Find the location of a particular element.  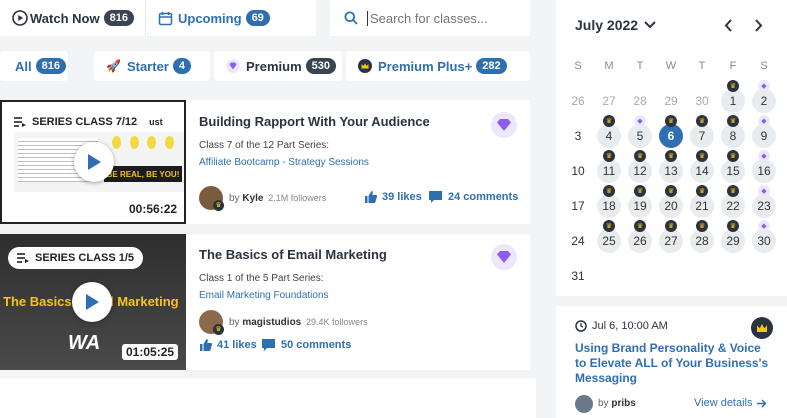

calendar-day: 8 is located at coordinates (733, 136).